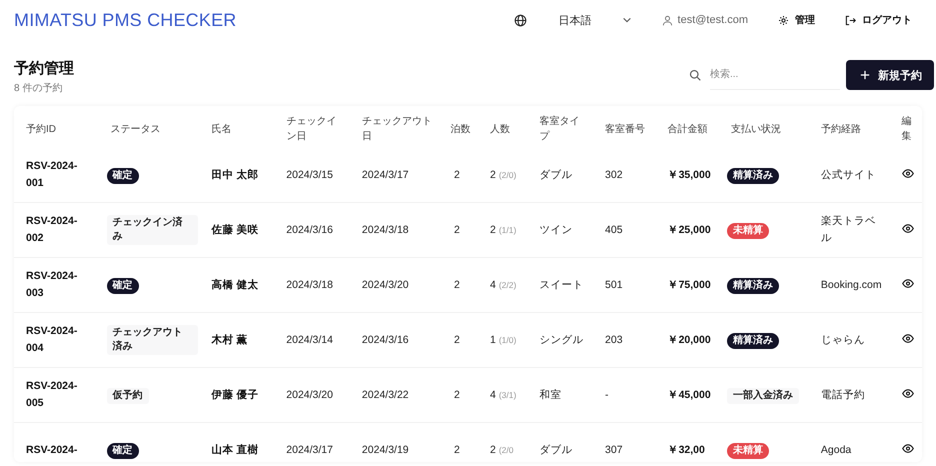  What do you see at coordinates (309, 450) in the screenshot?
I see `checkin-date: 2024/3/17` at bounding box center [309, 450].